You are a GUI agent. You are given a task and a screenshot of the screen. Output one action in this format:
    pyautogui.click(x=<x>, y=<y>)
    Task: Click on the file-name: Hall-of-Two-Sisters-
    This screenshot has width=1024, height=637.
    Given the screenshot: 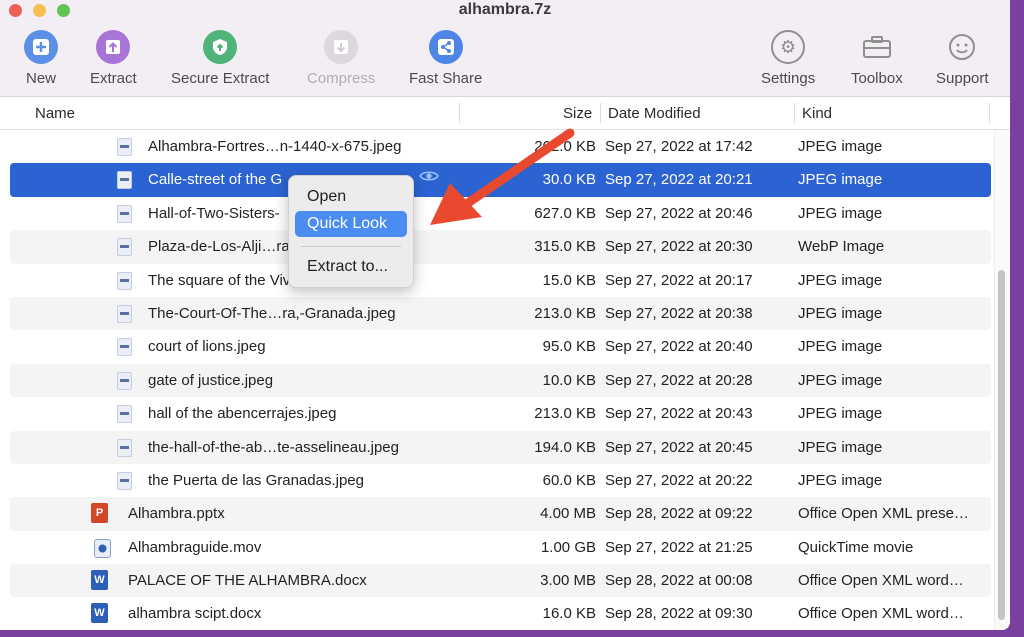 What is the action you would take?
    pyautogui.click(x=214, y=213)
    